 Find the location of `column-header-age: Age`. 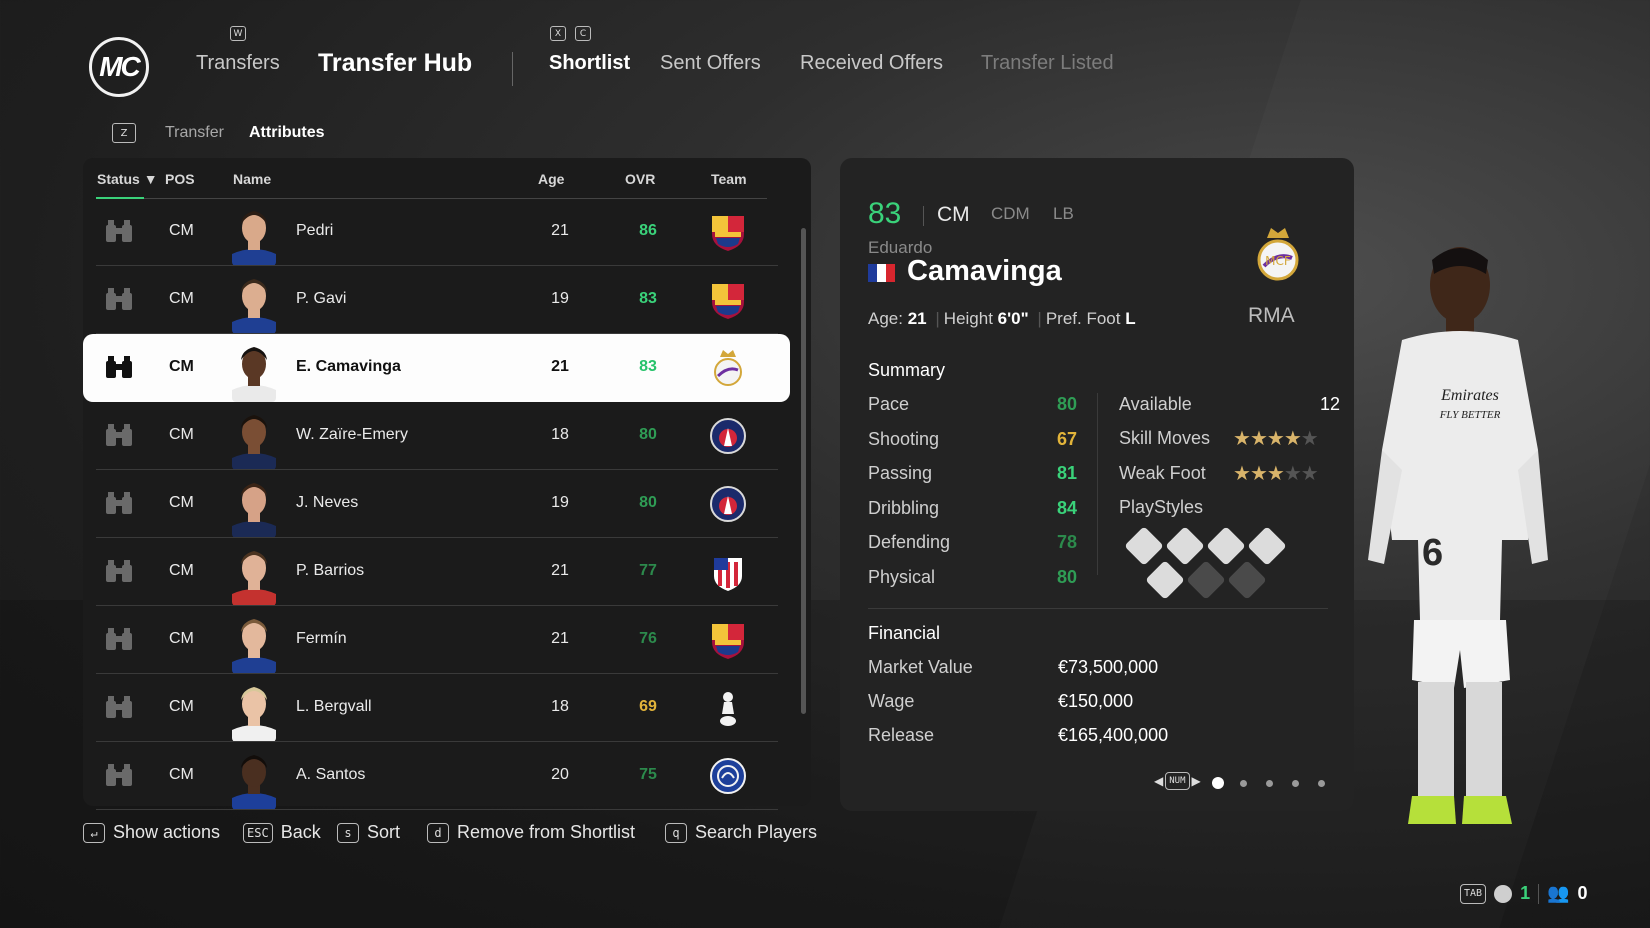

column-header-age: Age is located at coordinates (551, 179).